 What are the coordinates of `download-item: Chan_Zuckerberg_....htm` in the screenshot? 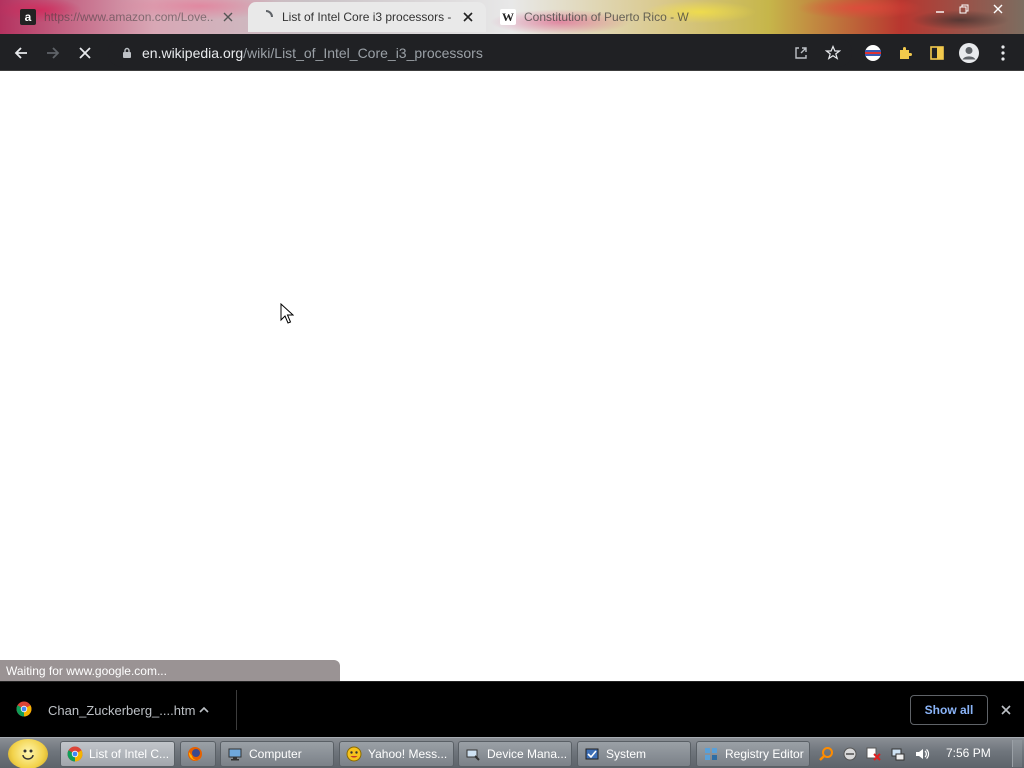 It's located at (115, 710).